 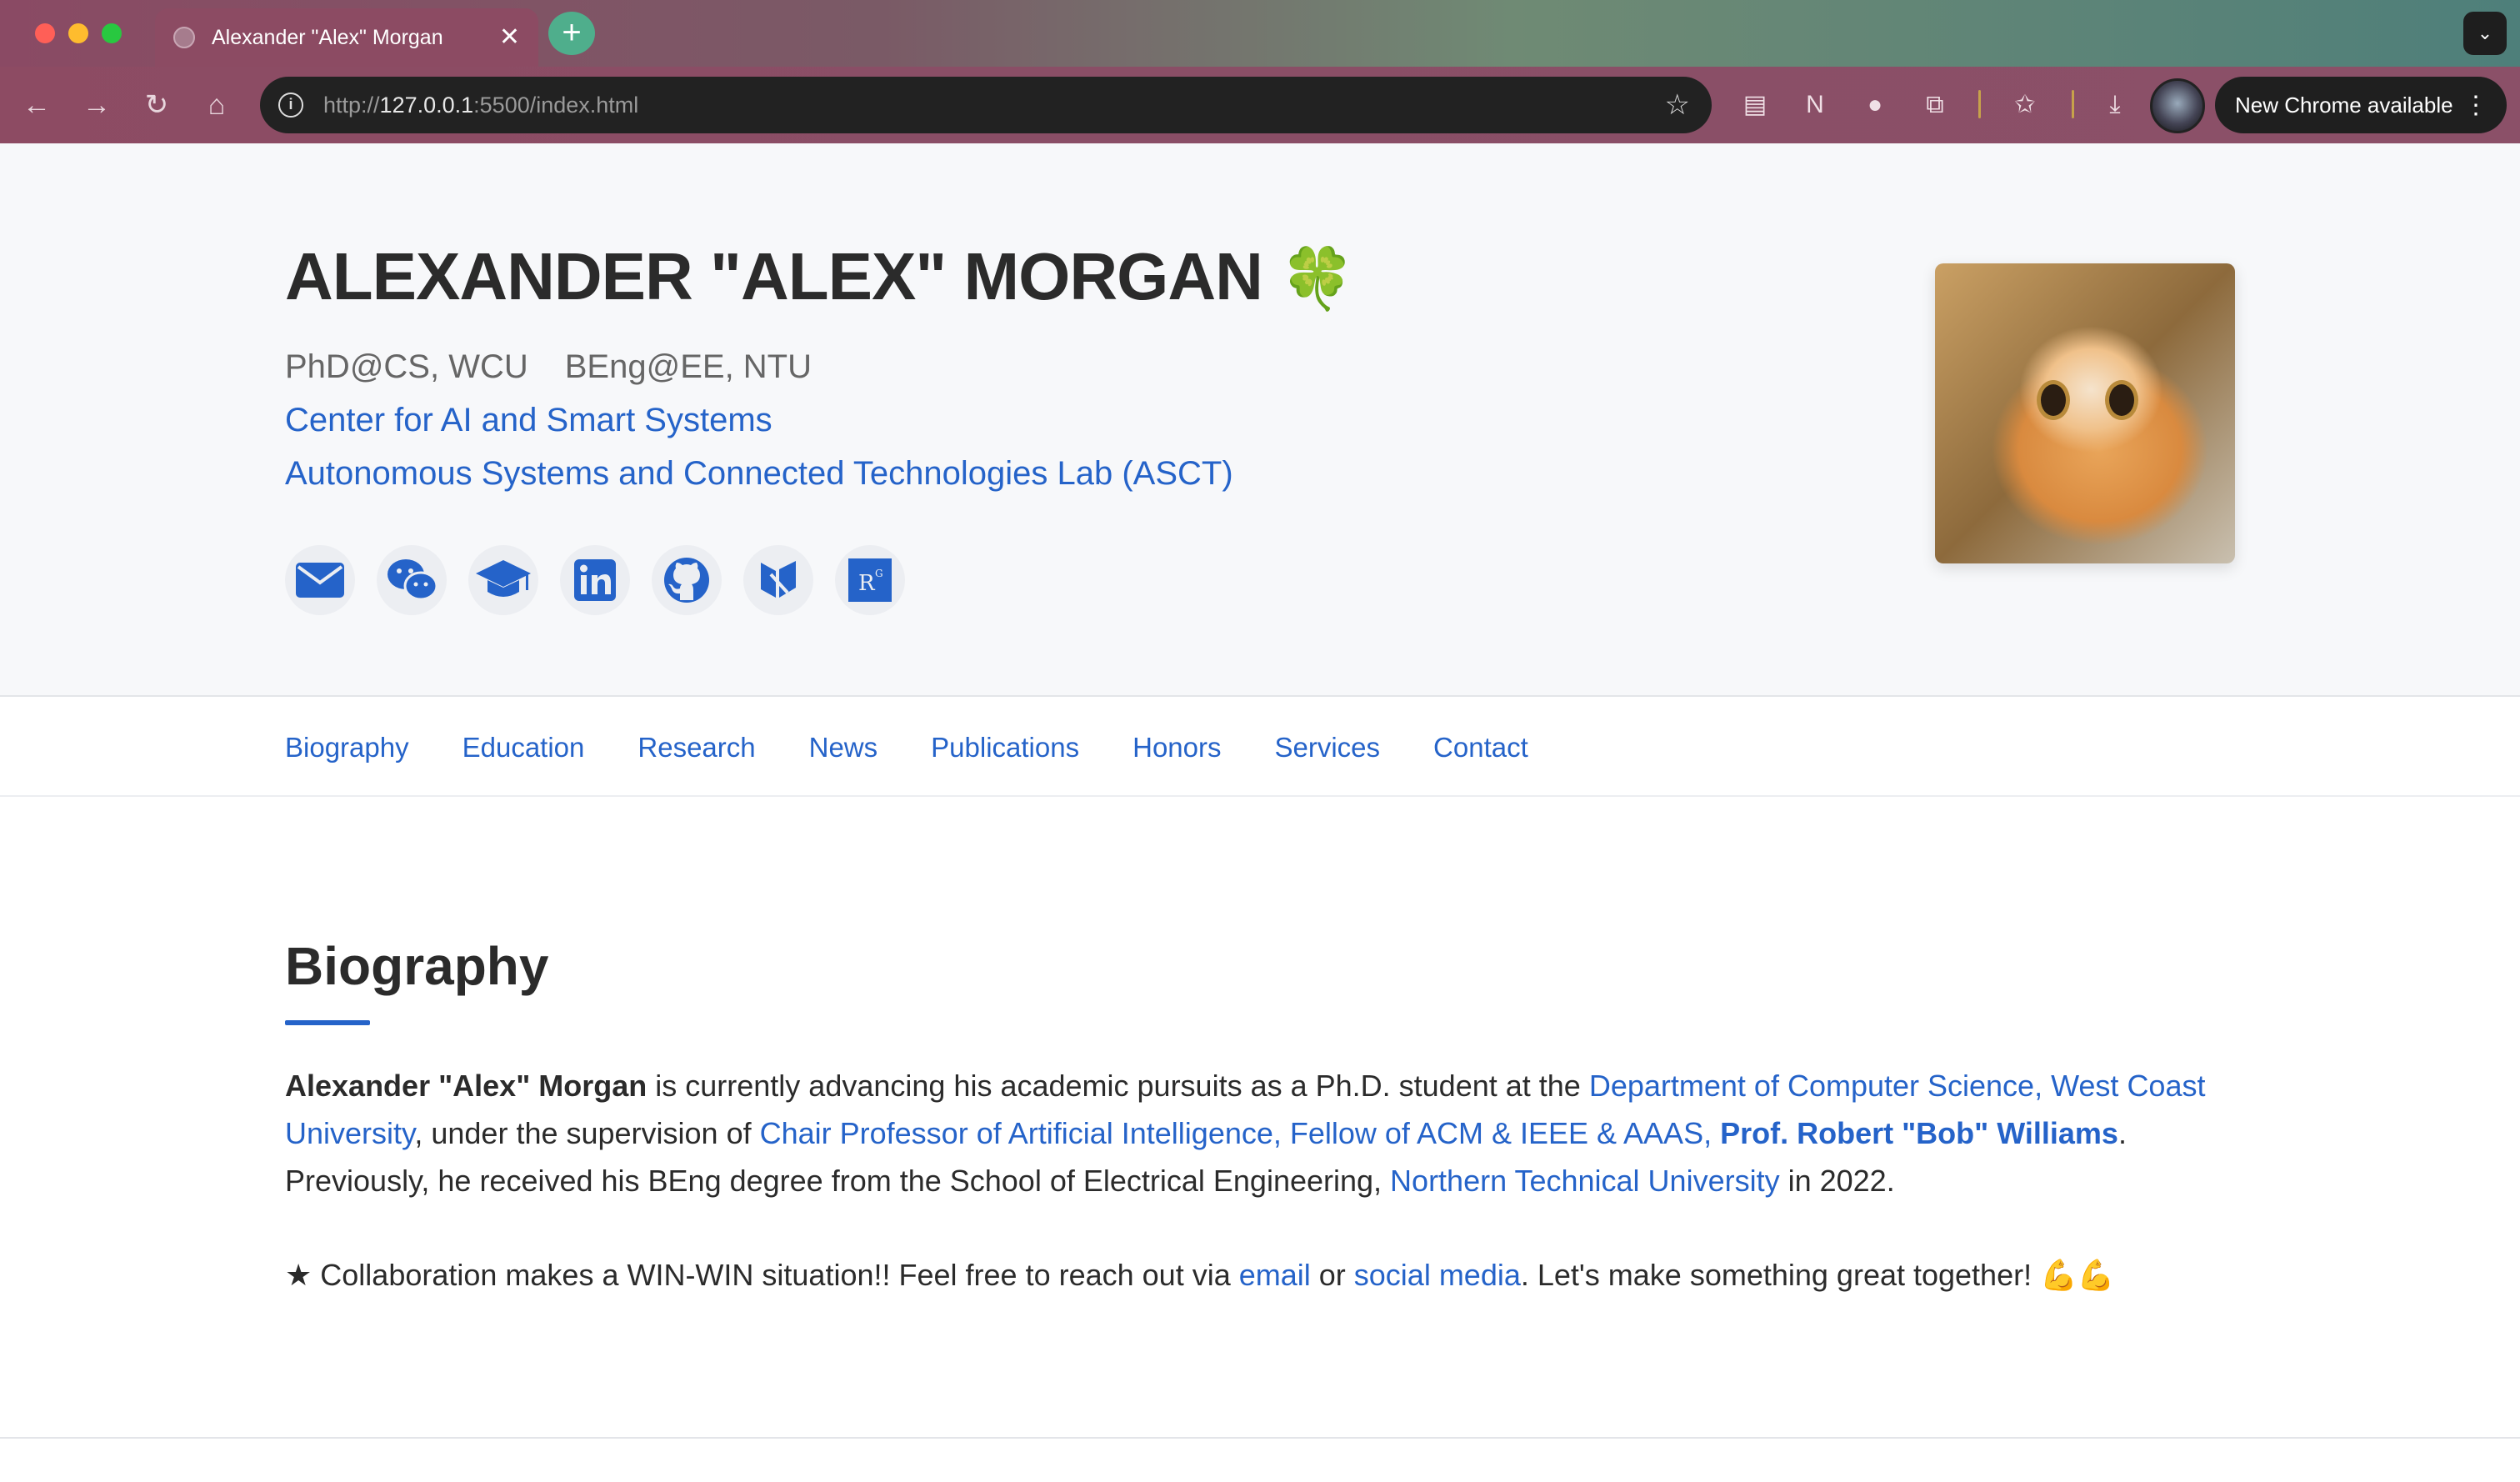 I want to click on orcid-icon, so click(x=778, y=580).